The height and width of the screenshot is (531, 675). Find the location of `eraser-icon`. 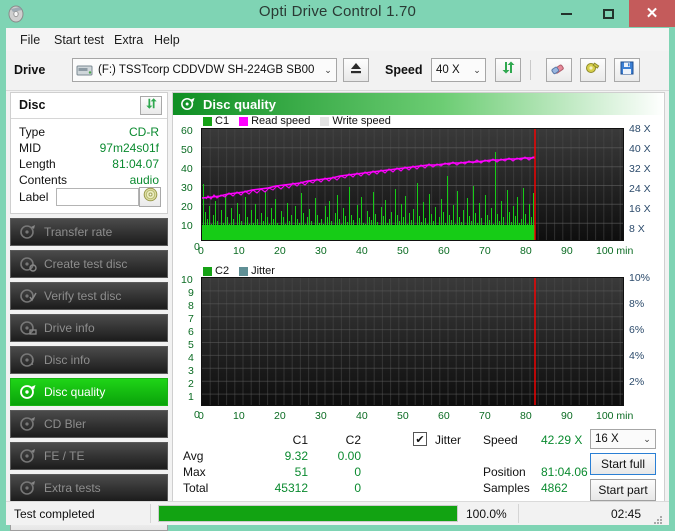

eraser-icon is located at coordinates (559, 70).